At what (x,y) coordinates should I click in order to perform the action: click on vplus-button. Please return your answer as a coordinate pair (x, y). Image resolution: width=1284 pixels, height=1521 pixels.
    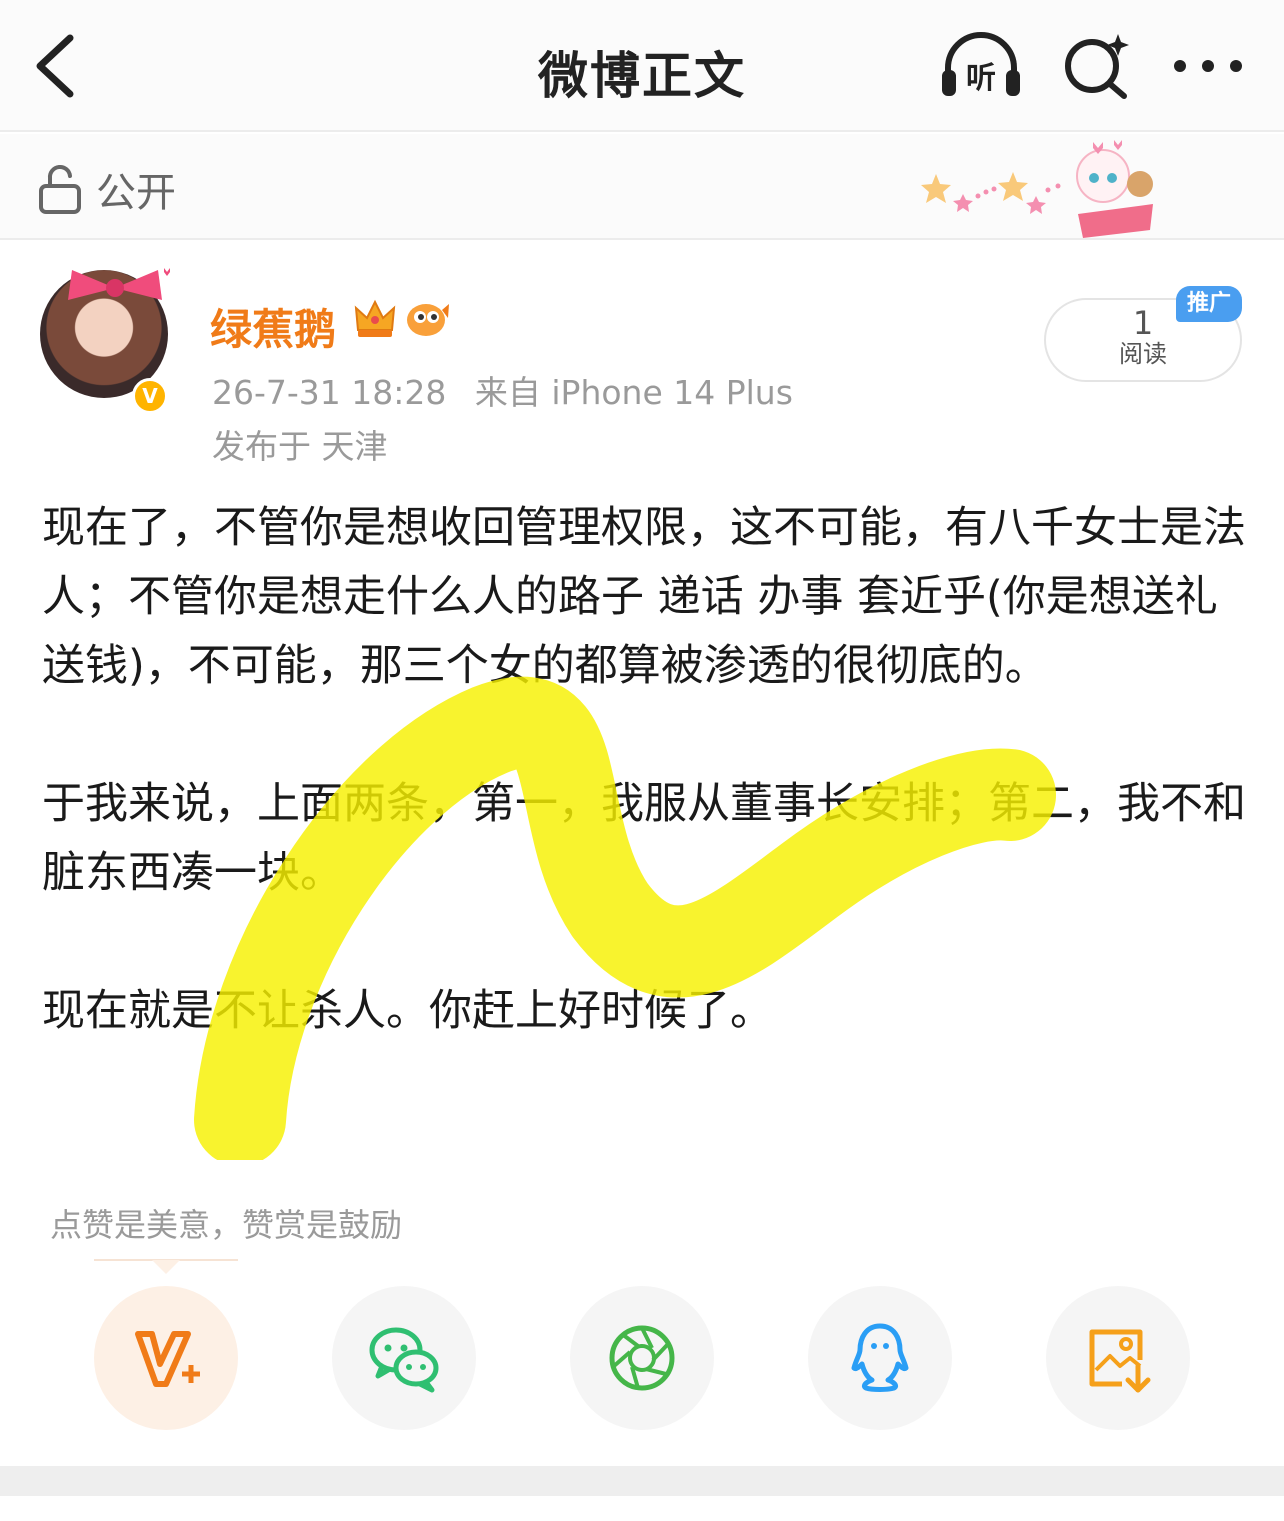
    Looking at the image, I should click on (166, 1358).